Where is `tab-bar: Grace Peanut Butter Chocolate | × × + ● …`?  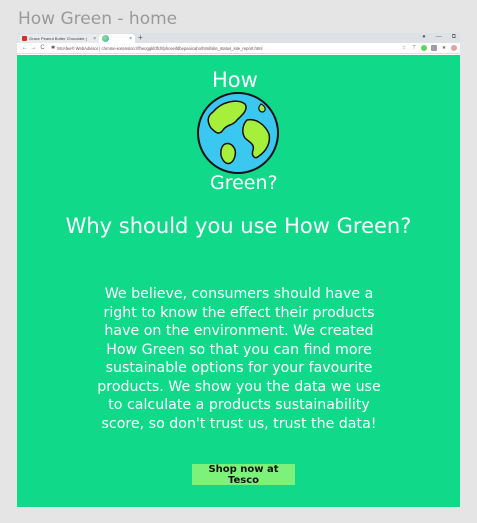
tab-bar: Grace Peanut Butter Chocolate | × × + ● … is located at coordinates (238, 38).